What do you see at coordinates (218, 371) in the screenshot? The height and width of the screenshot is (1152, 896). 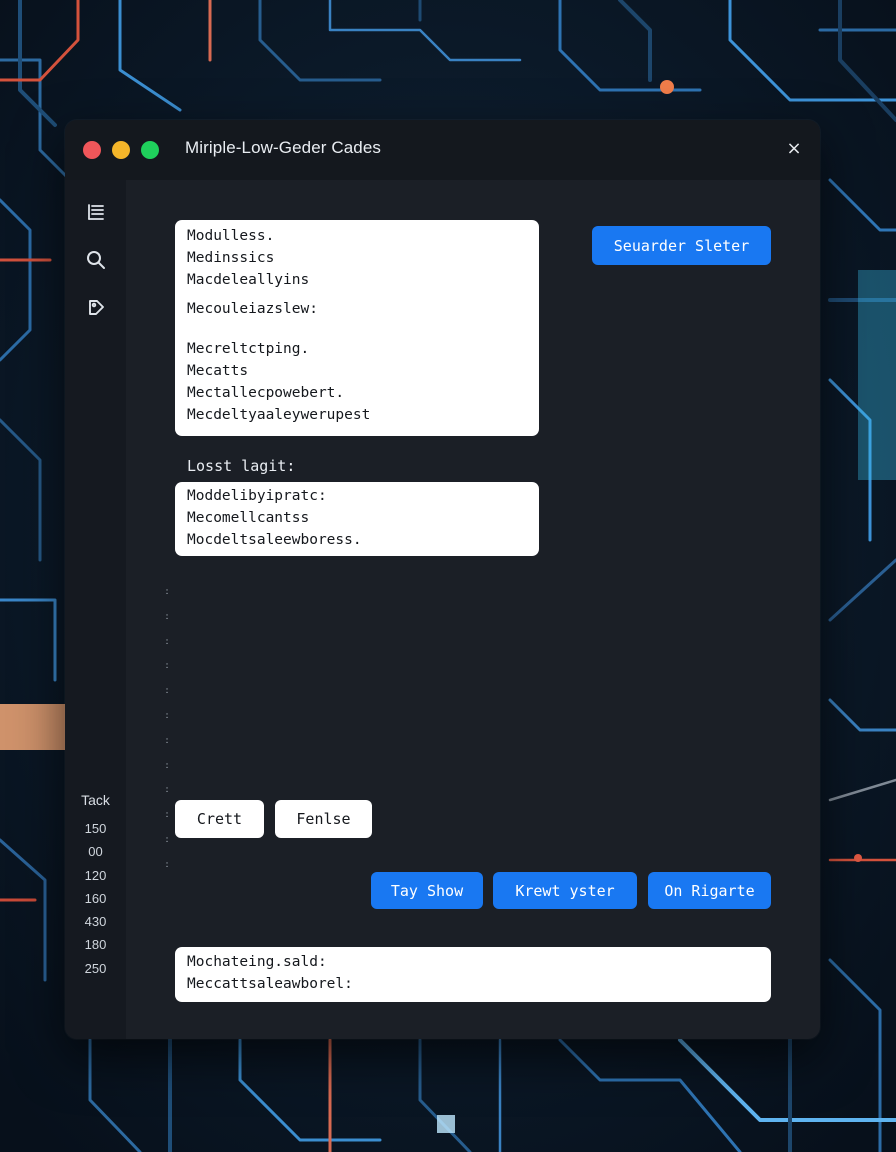 I see `module-line: Mecatts` at bounding box center [218, 371].